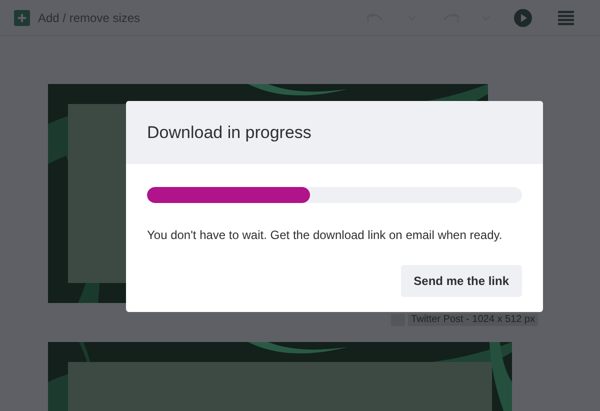 This screenshot has height=411, width=600. Describe the element at coordinates (461, 281) in the screenshot. I see `send-link-button: Send me the link` at that location.